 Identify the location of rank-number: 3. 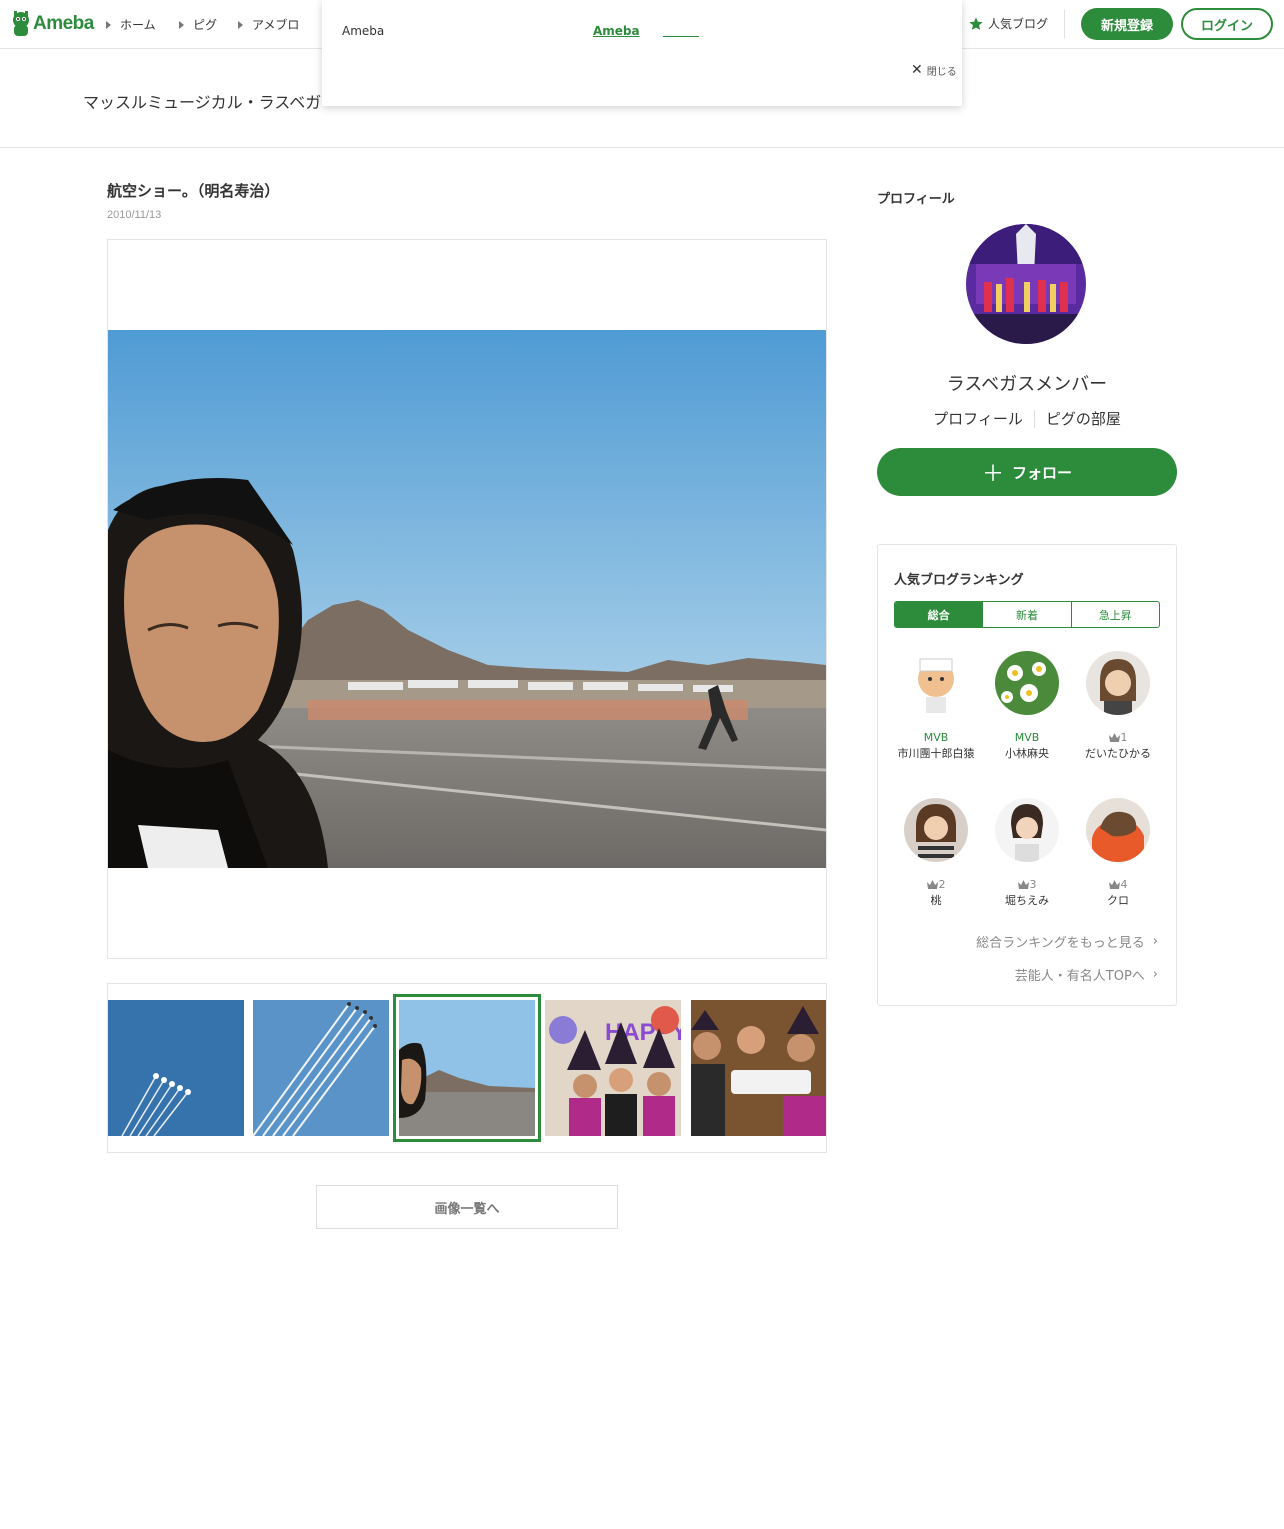
(1027, 884).